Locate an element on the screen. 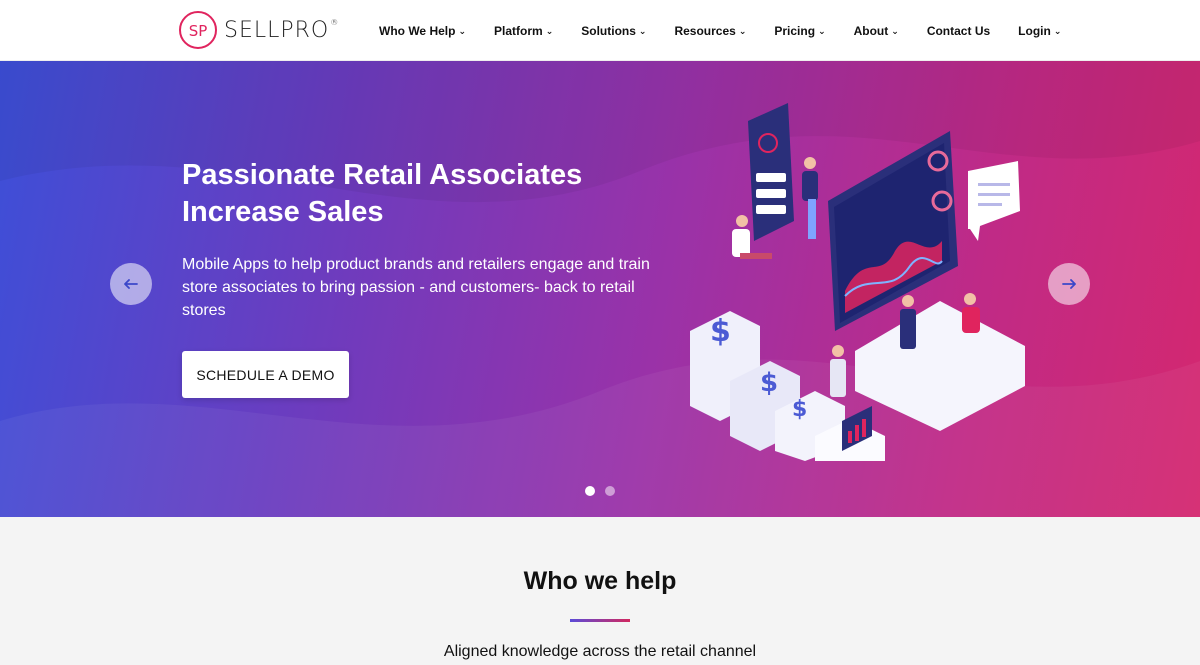 This screenshot has height=665, width=1200. logo-mark-icon: SP is located at coordinates (198, 30).